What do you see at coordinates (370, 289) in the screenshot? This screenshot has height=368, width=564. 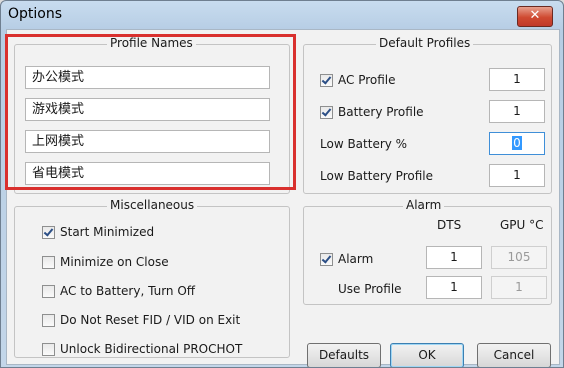 I see `use-profile-label: Use Profile` at bounding box center [370, 289].